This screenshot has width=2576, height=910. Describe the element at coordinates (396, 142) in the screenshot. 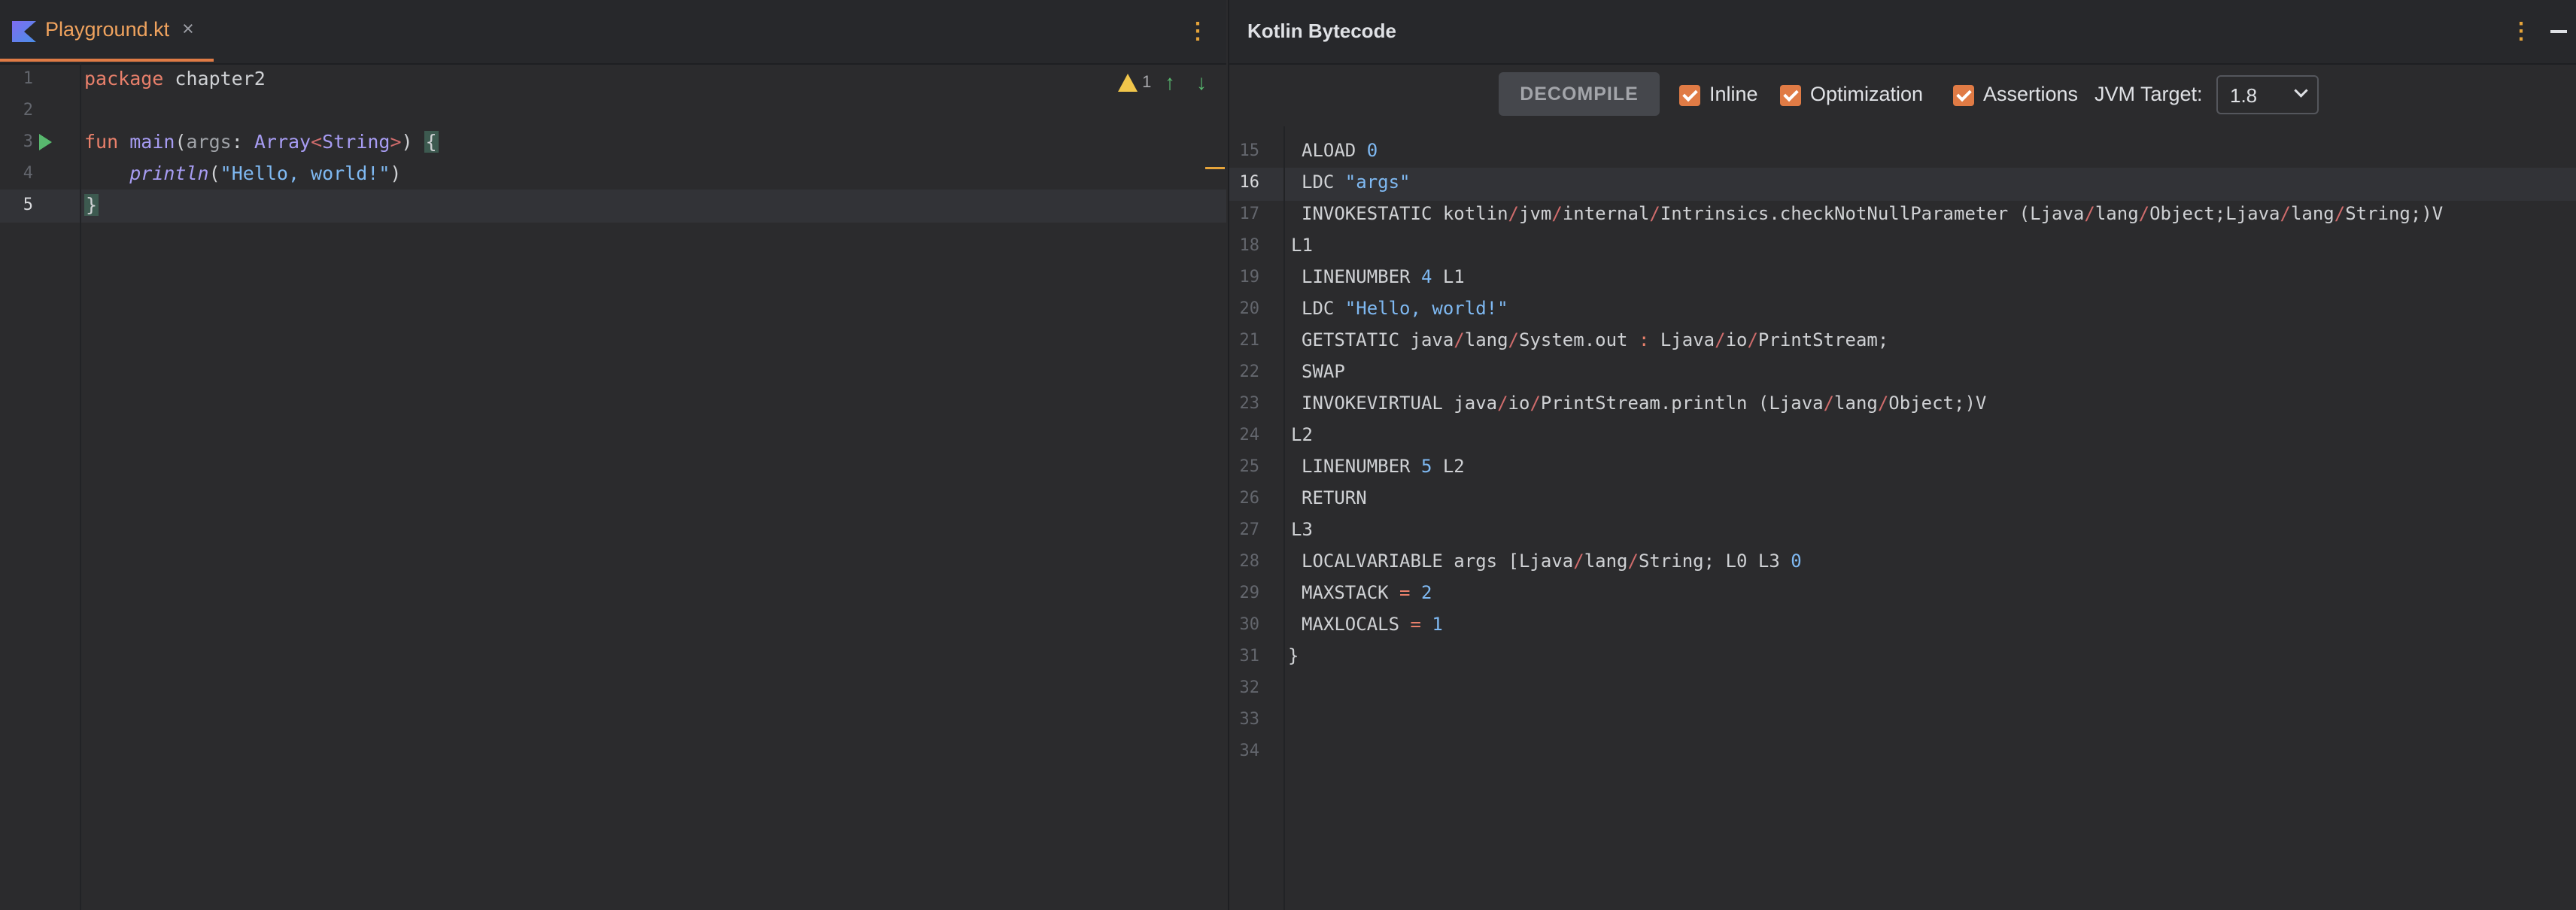

I see `angle-bracket: >` at that location.